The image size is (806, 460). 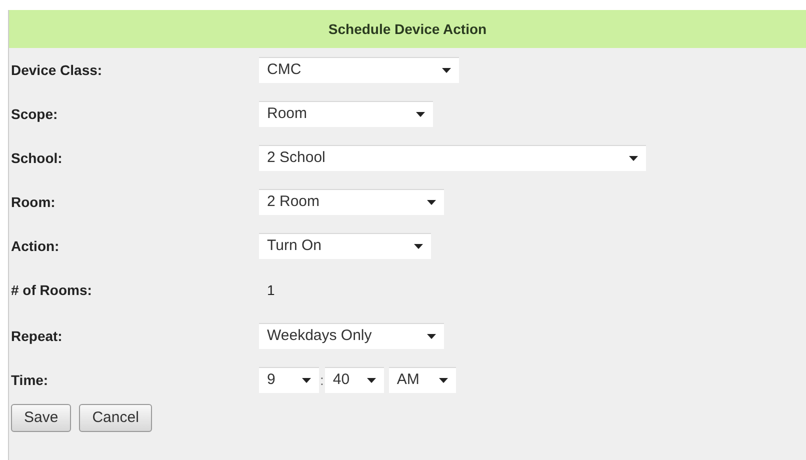 I want to click on dropdown: Weekdays Only, so click(x=351, y=336).